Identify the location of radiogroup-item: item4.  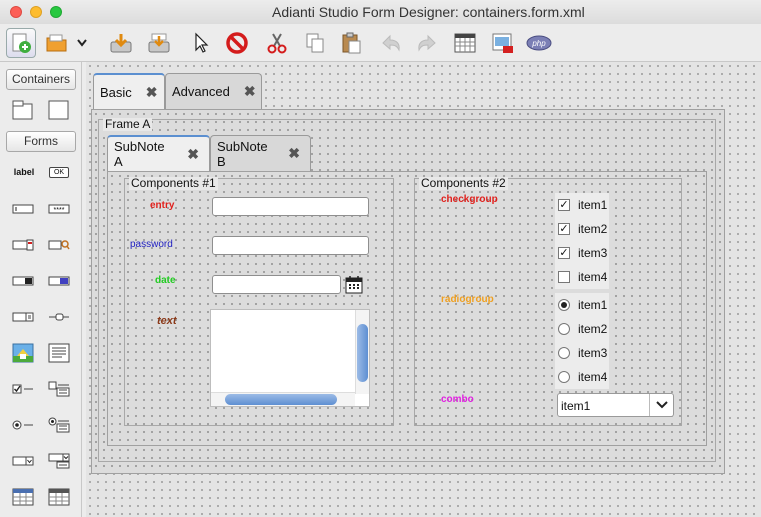
(582, 377).